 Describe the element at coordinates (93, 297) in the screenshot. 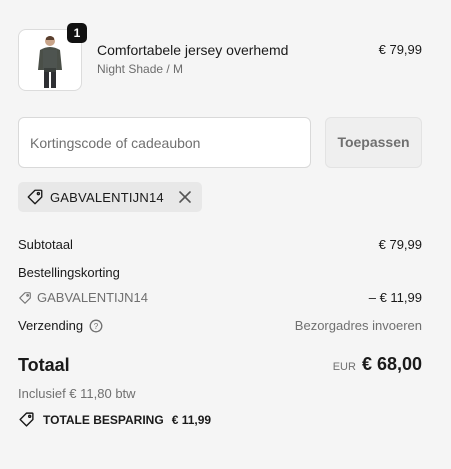

I see `discount-code-label: GABVALENTIJN14` at that location.